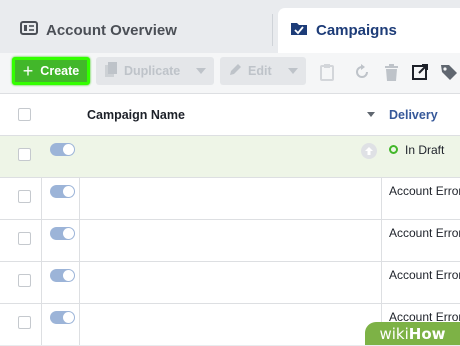 This screenshot has height=346, width=460. I want to click on pencil-icon, so click(235, 71).